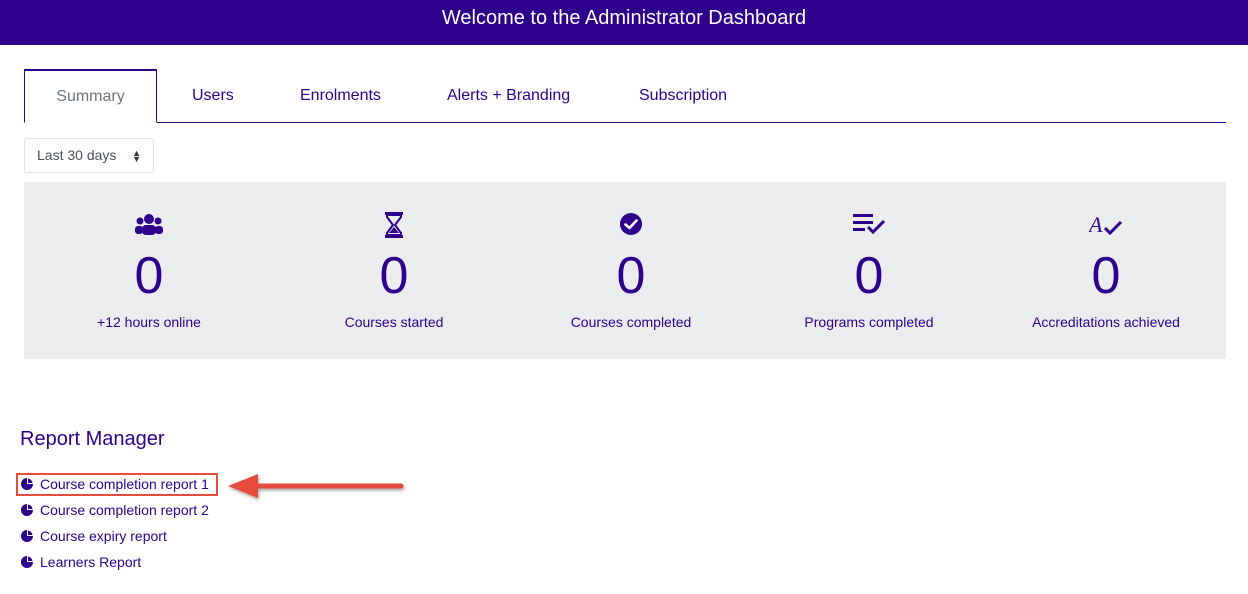 The height and width of the screenshot is (594, 1248). I want to click on tab-users: Users, so click(213, 95).